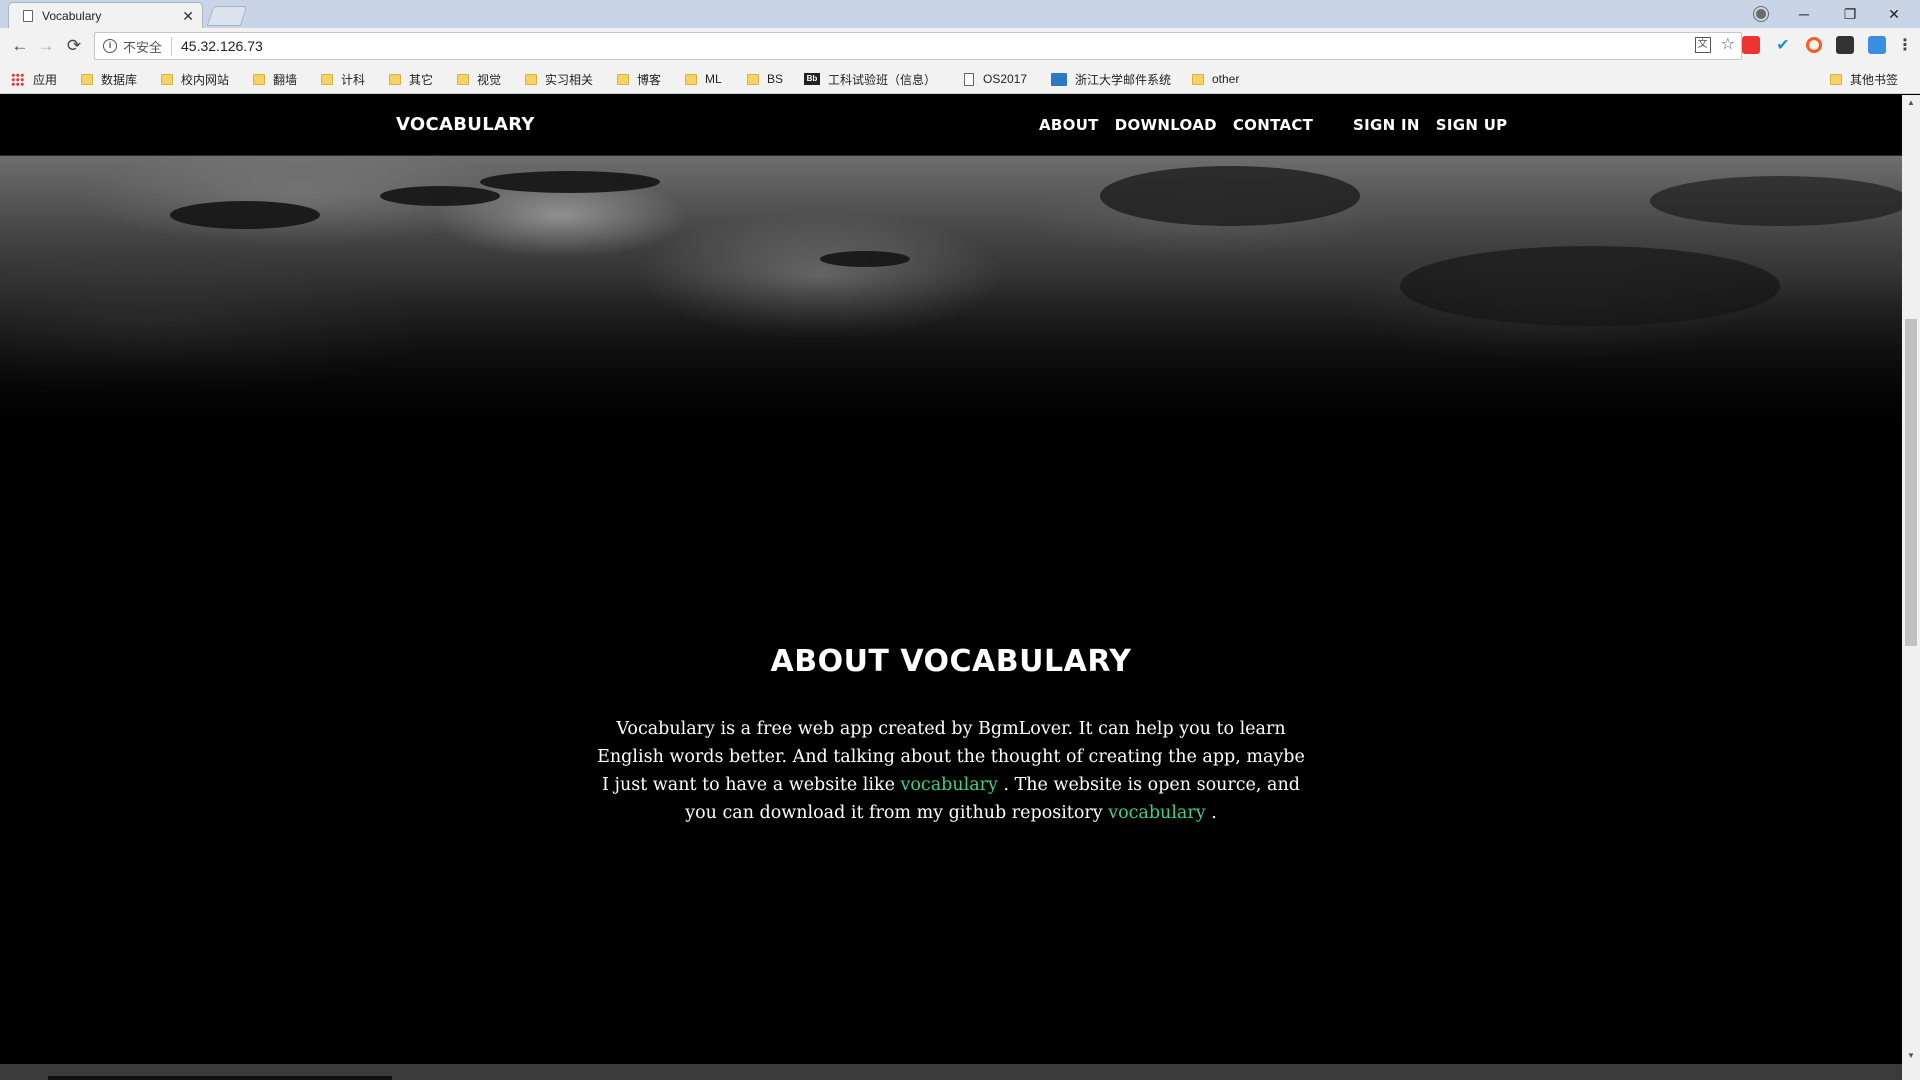 Image resolution: width=1920 pixels, height=1080 pixels. I want to click on scroll-down-icon: ▼, so click(1911, 1056).